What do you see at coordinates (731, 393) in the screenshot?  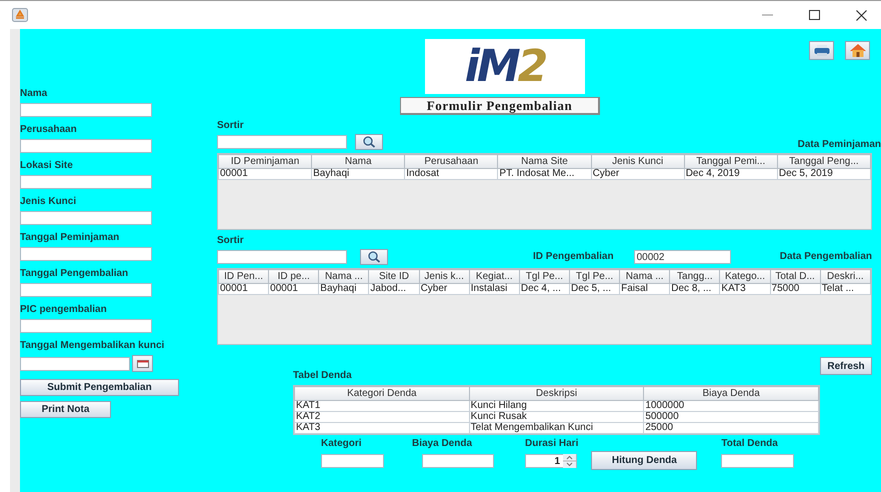 I see `column-header: Biaya Denda` at bounding box center [731, 393].